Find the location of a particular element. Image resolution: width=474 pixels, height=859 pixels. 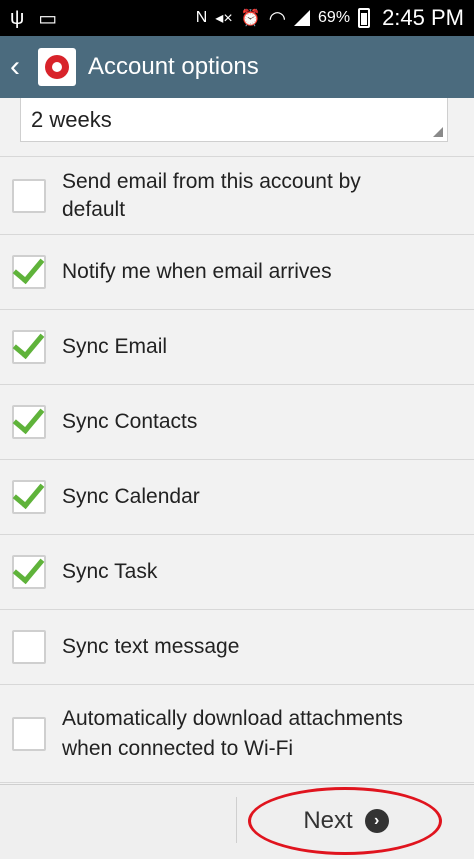

alarm-icon: ⏰ is located at coordinates (250, 18).